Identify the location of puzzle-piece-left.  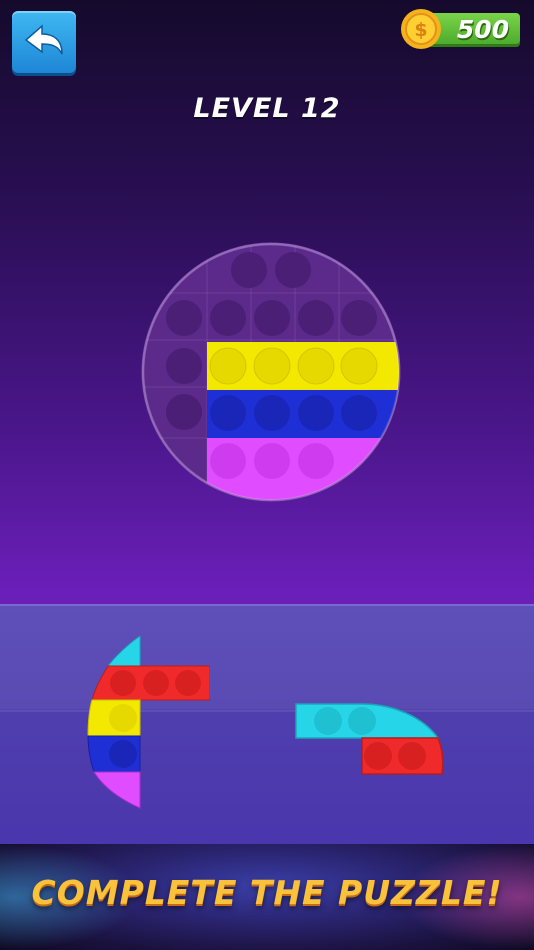
(148, 724).